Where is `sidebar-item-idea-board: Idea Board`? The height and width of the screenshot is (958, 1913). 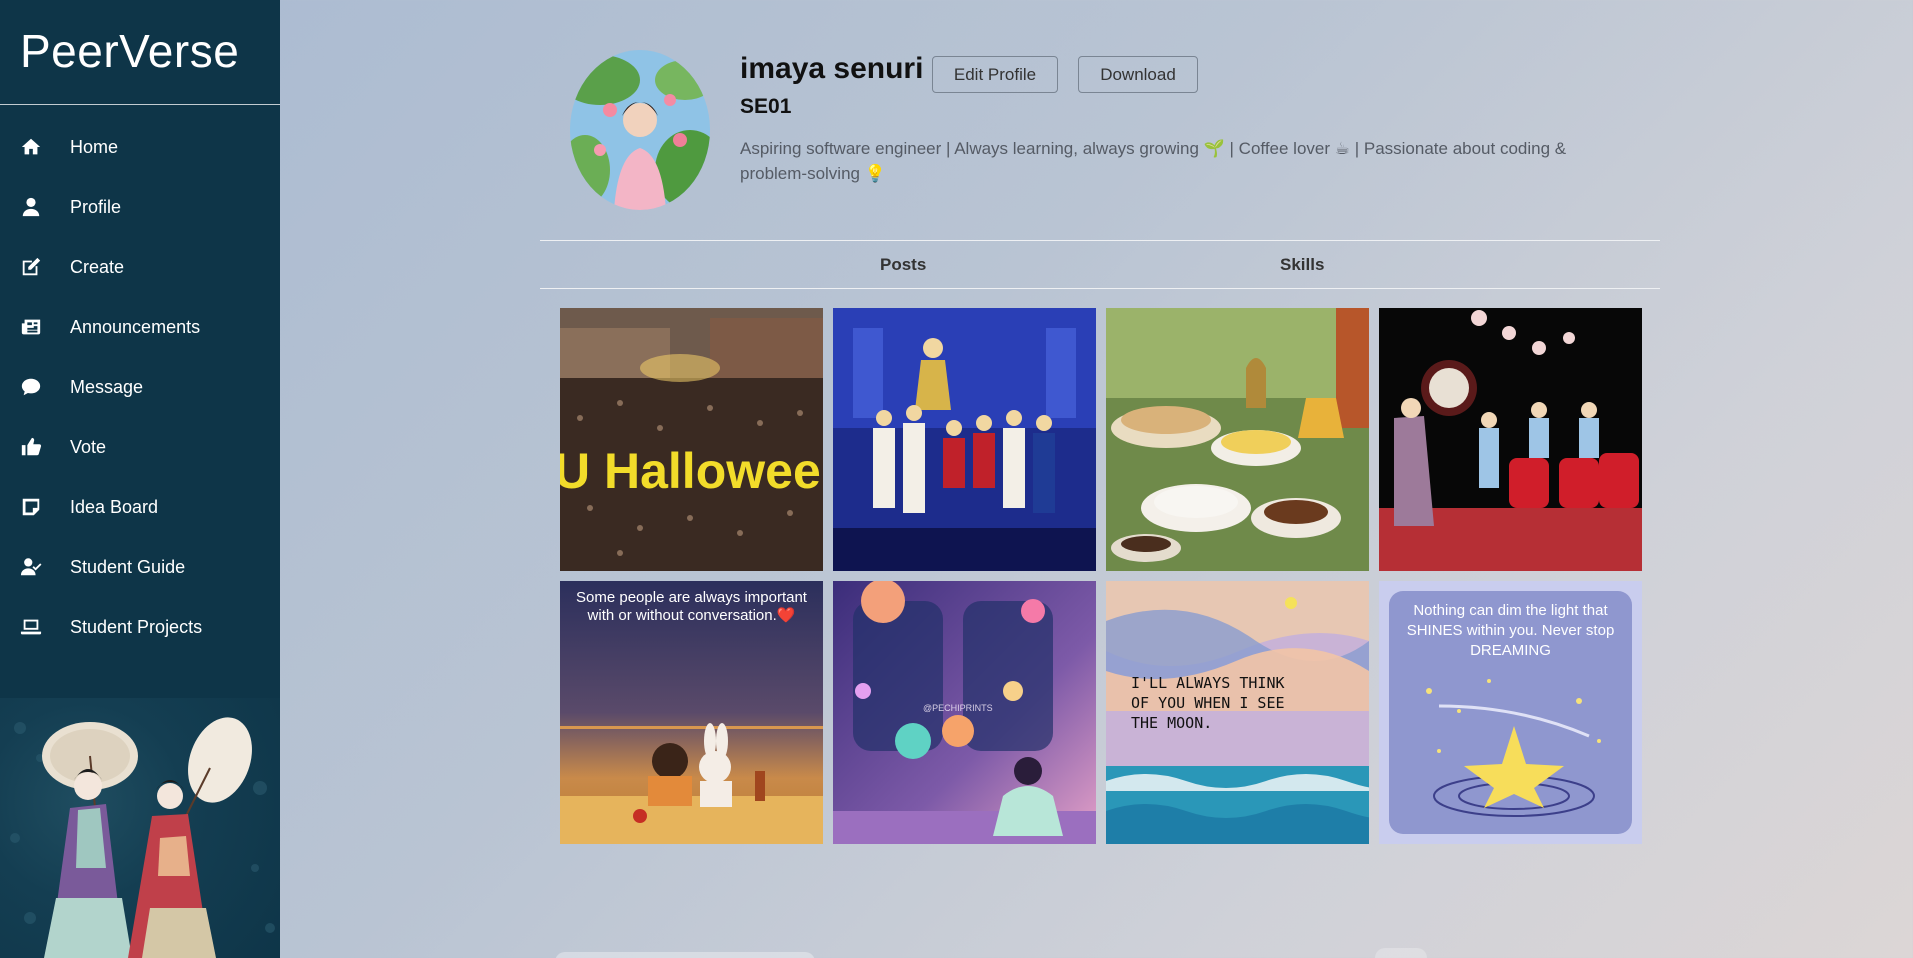
sidebar-item-idea-board: Idea Board is located at coordinates (140, 507).